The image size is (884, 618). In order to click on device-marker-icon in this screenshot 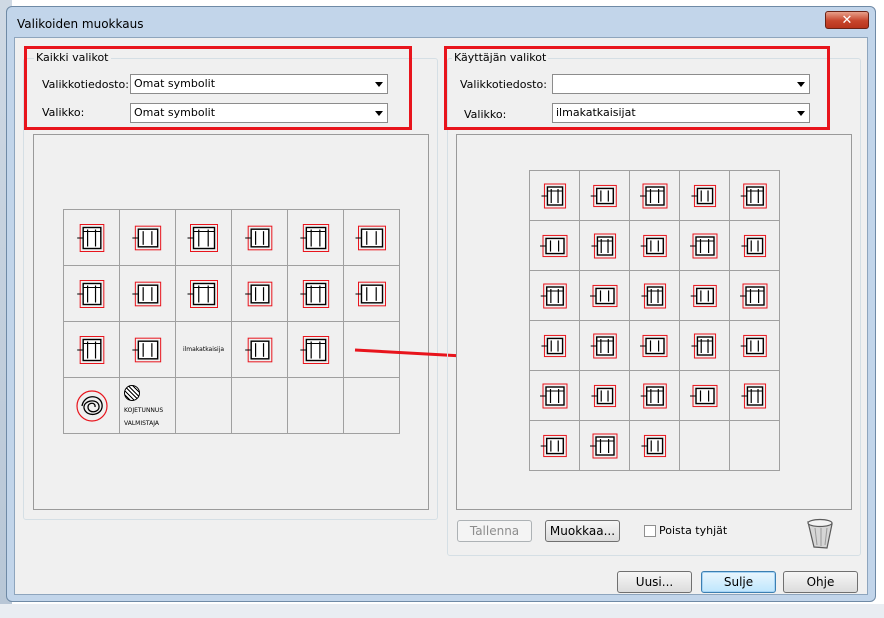, I will do `click(132, 392)`.